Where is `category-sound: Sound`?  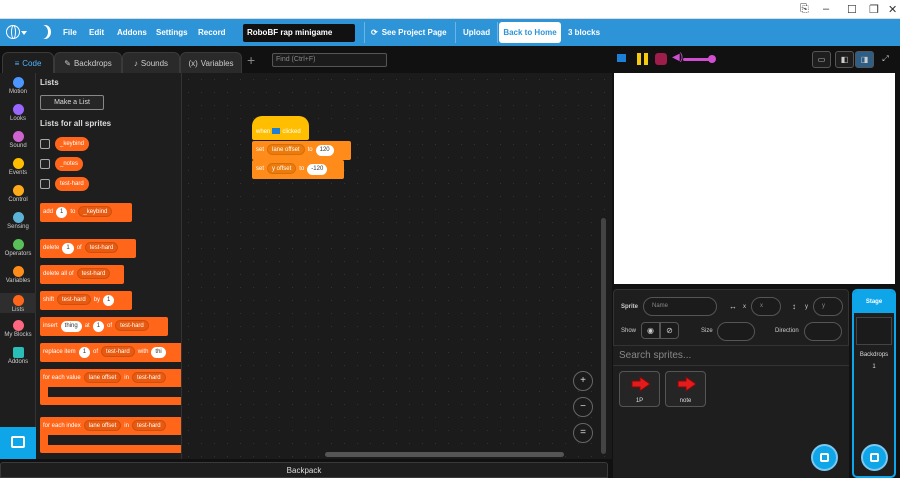
category-sound: Sound is located at coordinates (18, 140).